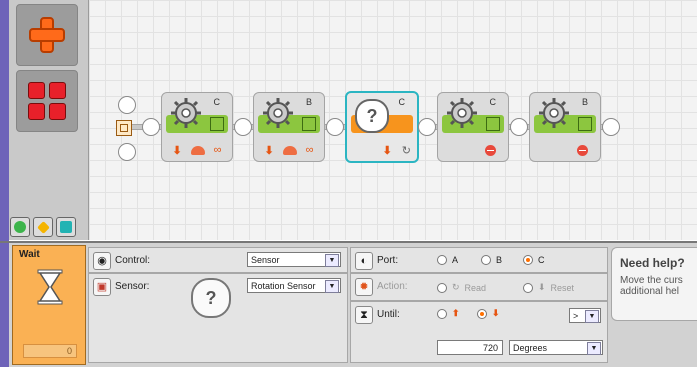 The height and width of the screenshot is (367, 697). I want to click on green-circle-icon, so click(20, 227).